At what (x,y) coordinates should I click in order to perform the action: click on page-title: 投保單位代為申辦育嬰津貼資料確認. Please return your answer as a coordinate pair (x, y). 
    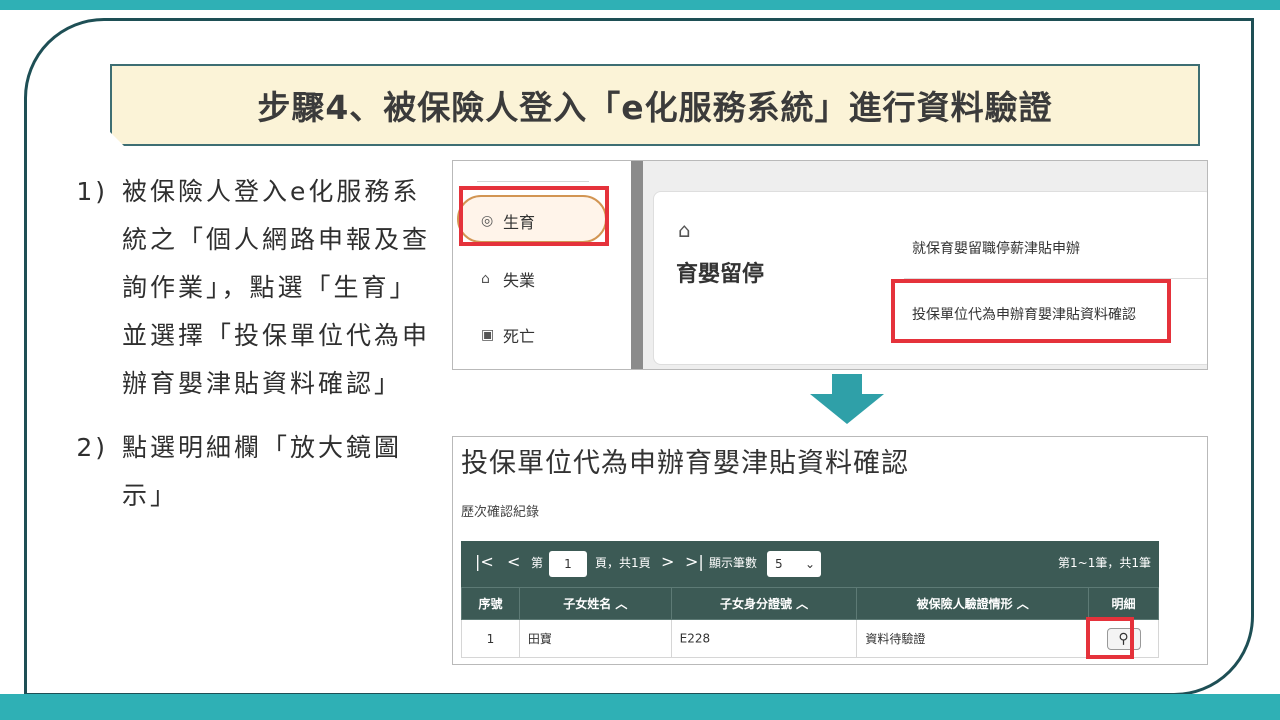
    Looking at the image, I should click on (685, 463).